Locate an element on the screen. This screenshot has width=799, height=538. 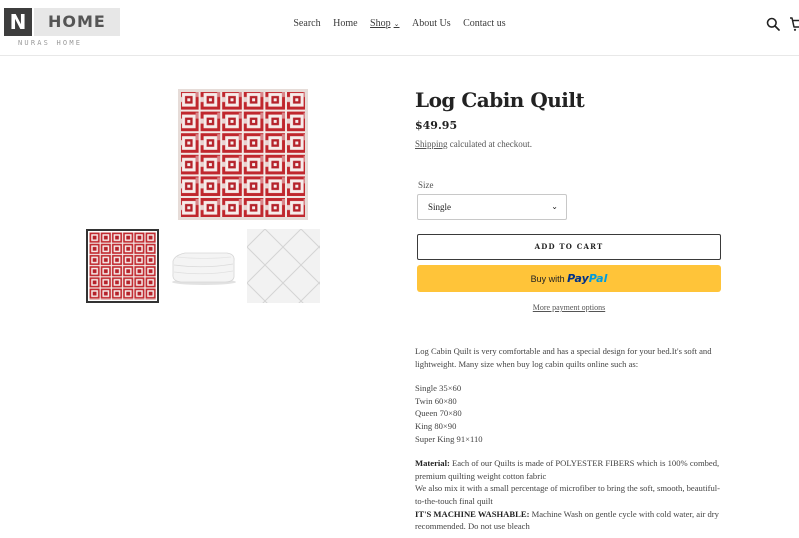
product-title: Log Cabin Quilt is located at coordinates (500, 100).